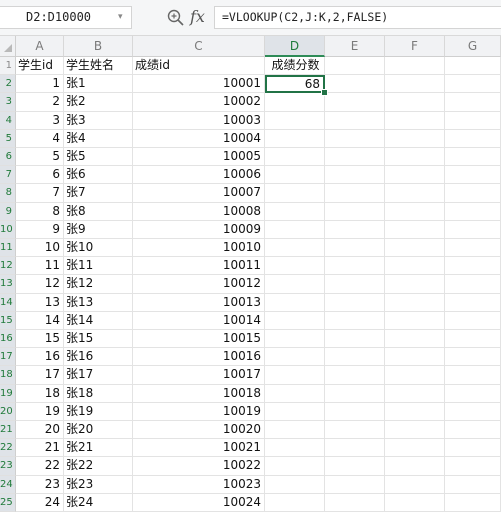 This screenshot has height=512, width=501. I want to click on cell-c-9: 10008, so click(199, 211).